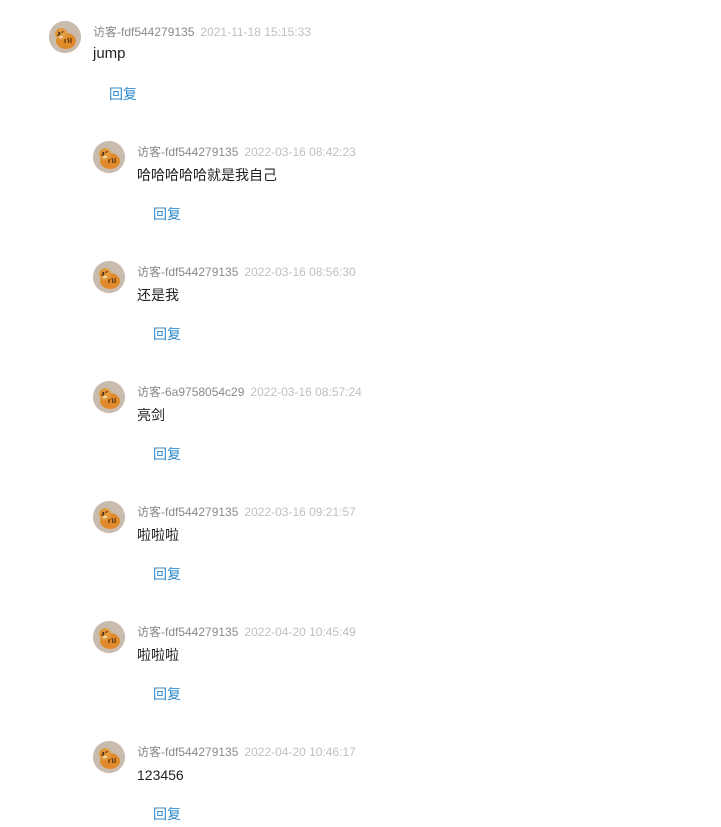  What do you see at coordinates (300, 272) in the screenshot?
I see `comment-timestamp: 2022-03-16 08:56:30` at bounding box center [300, 272].